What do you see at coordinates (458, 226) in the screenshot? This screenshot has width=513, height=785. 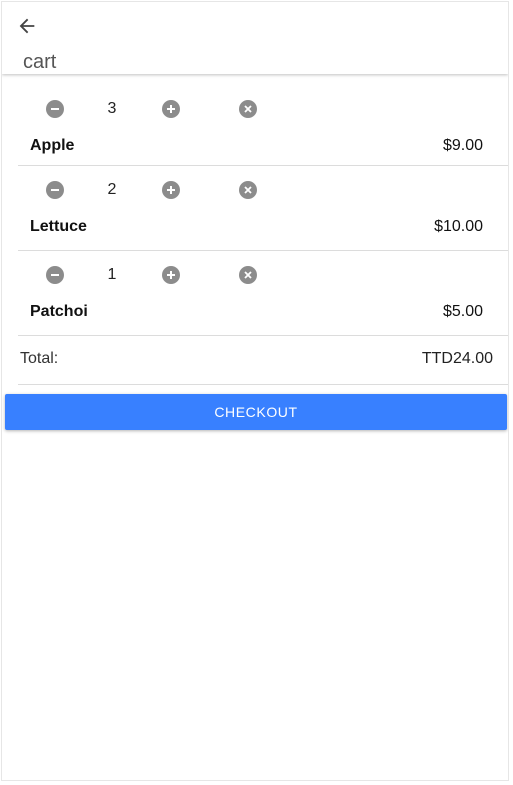 I see `item-price: $10.00` at bounding box center [458, 226].